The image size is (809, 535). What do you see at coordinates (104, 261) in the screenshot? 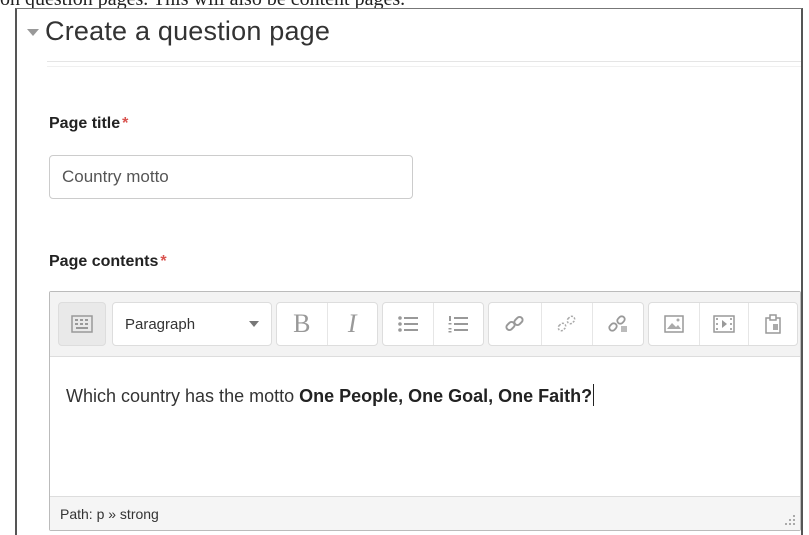
I see `page-contents-label-text: Page contents` at bounding box center [104, 261].